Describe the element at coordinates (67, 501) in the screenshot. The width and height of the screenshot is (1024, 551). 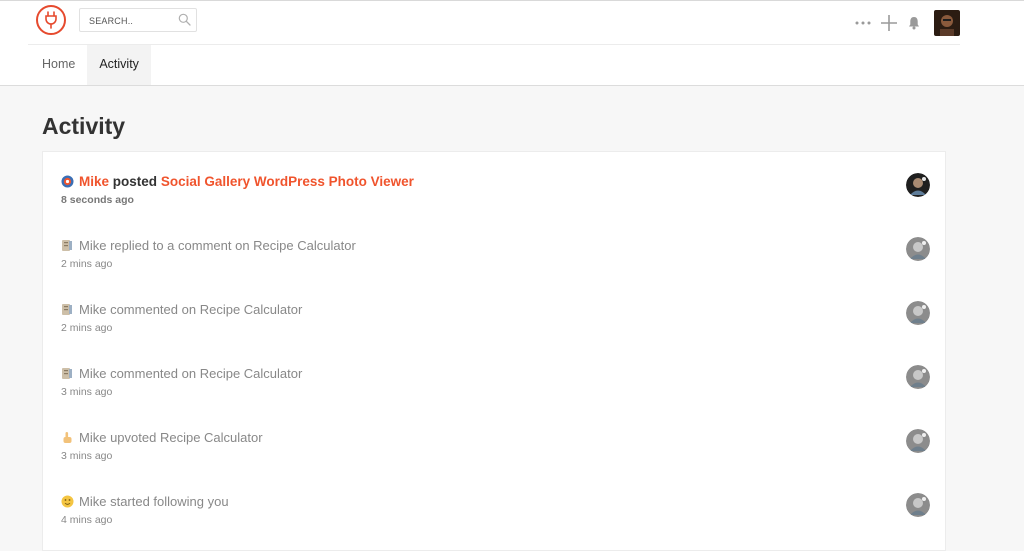
I see `follow-icon` at that location.